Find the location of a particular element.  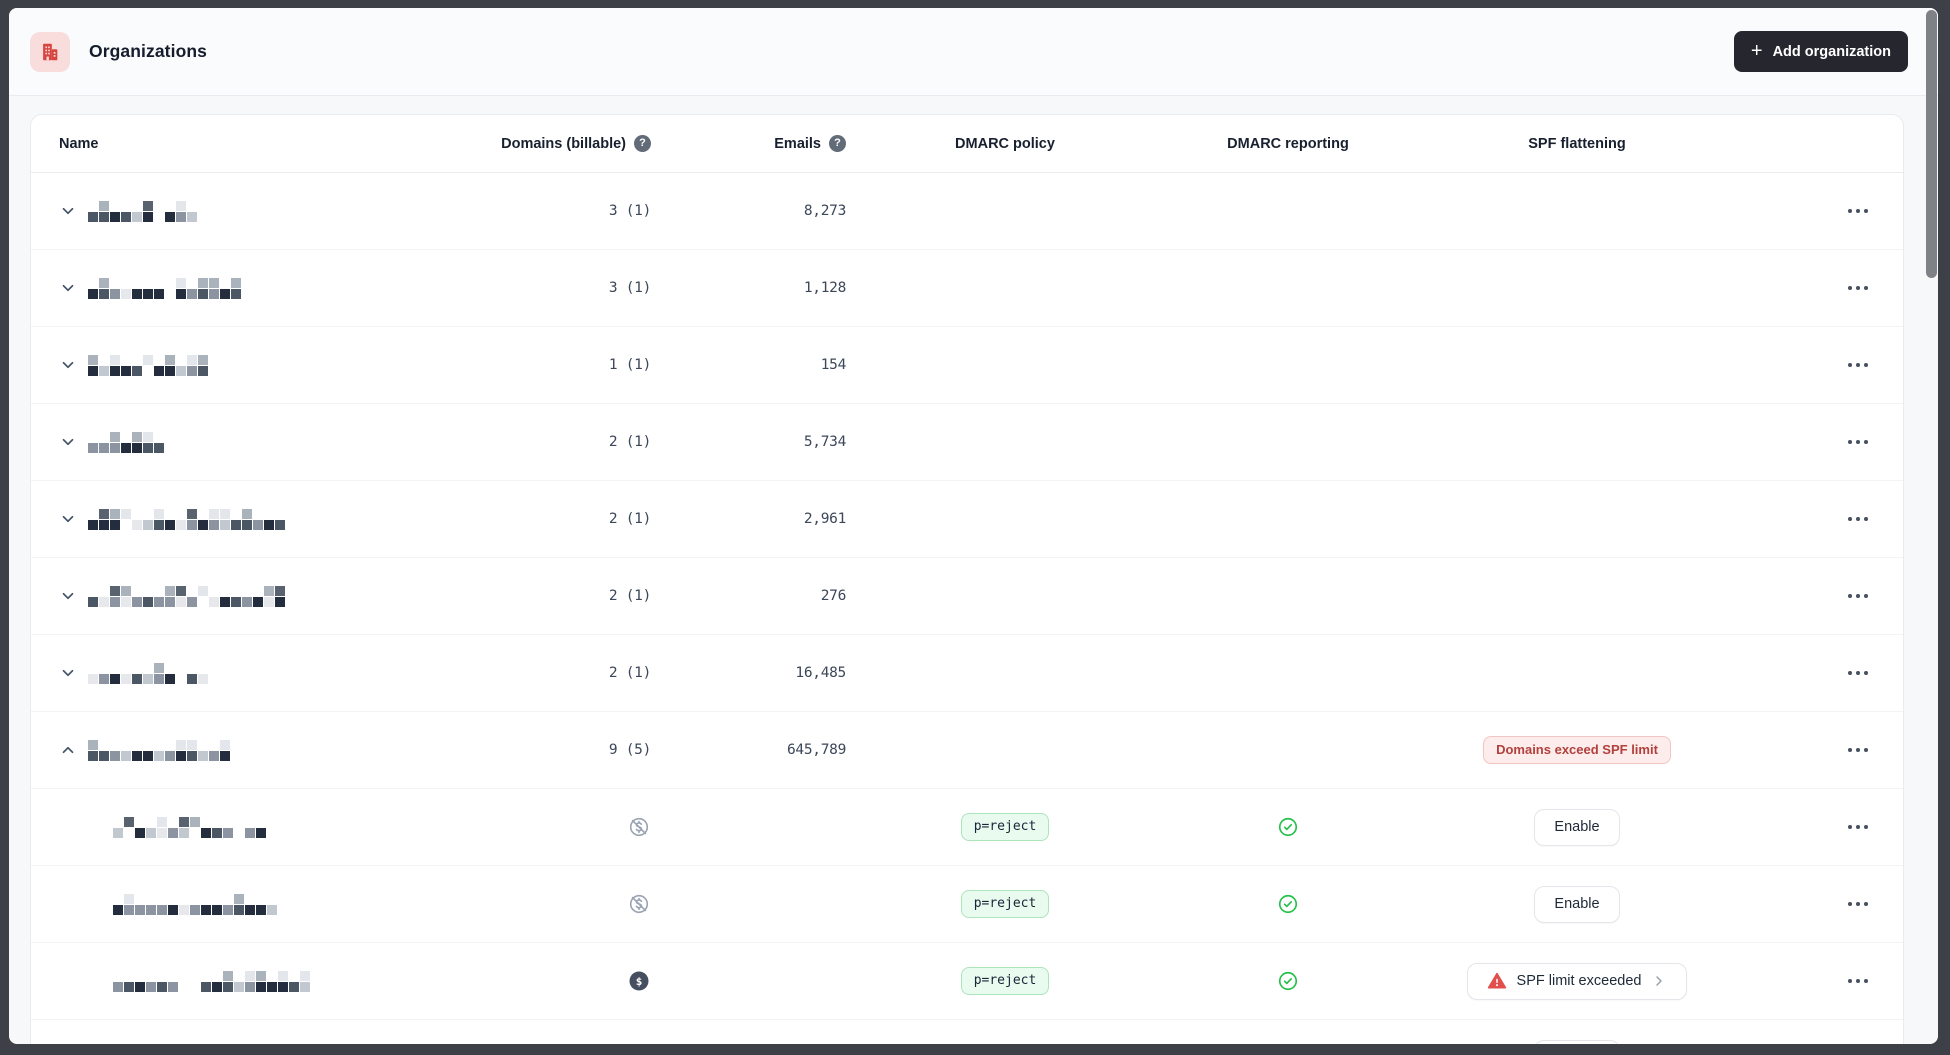

spf-flattening-cell: Enable is located at coordinates (1577, 1041).